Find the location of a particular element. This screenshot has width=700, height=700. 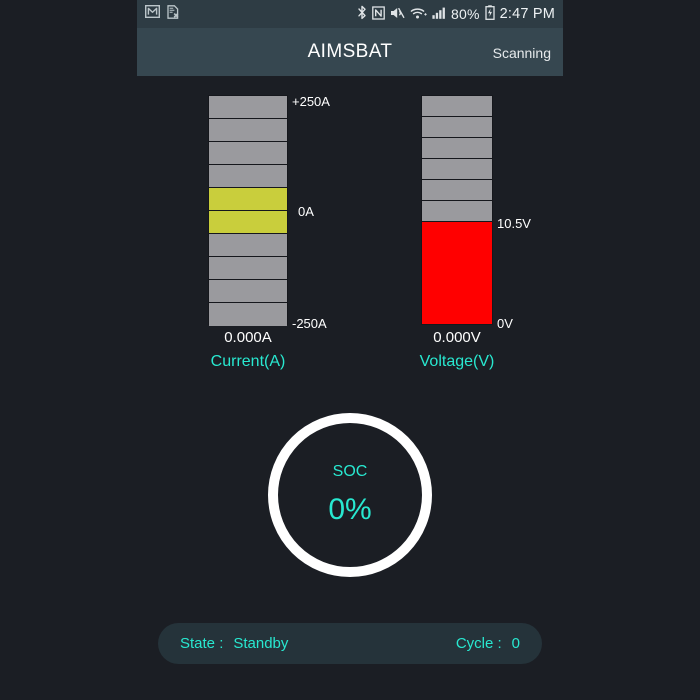

voltage-gauge-bar is located at coordinates (457, 210).